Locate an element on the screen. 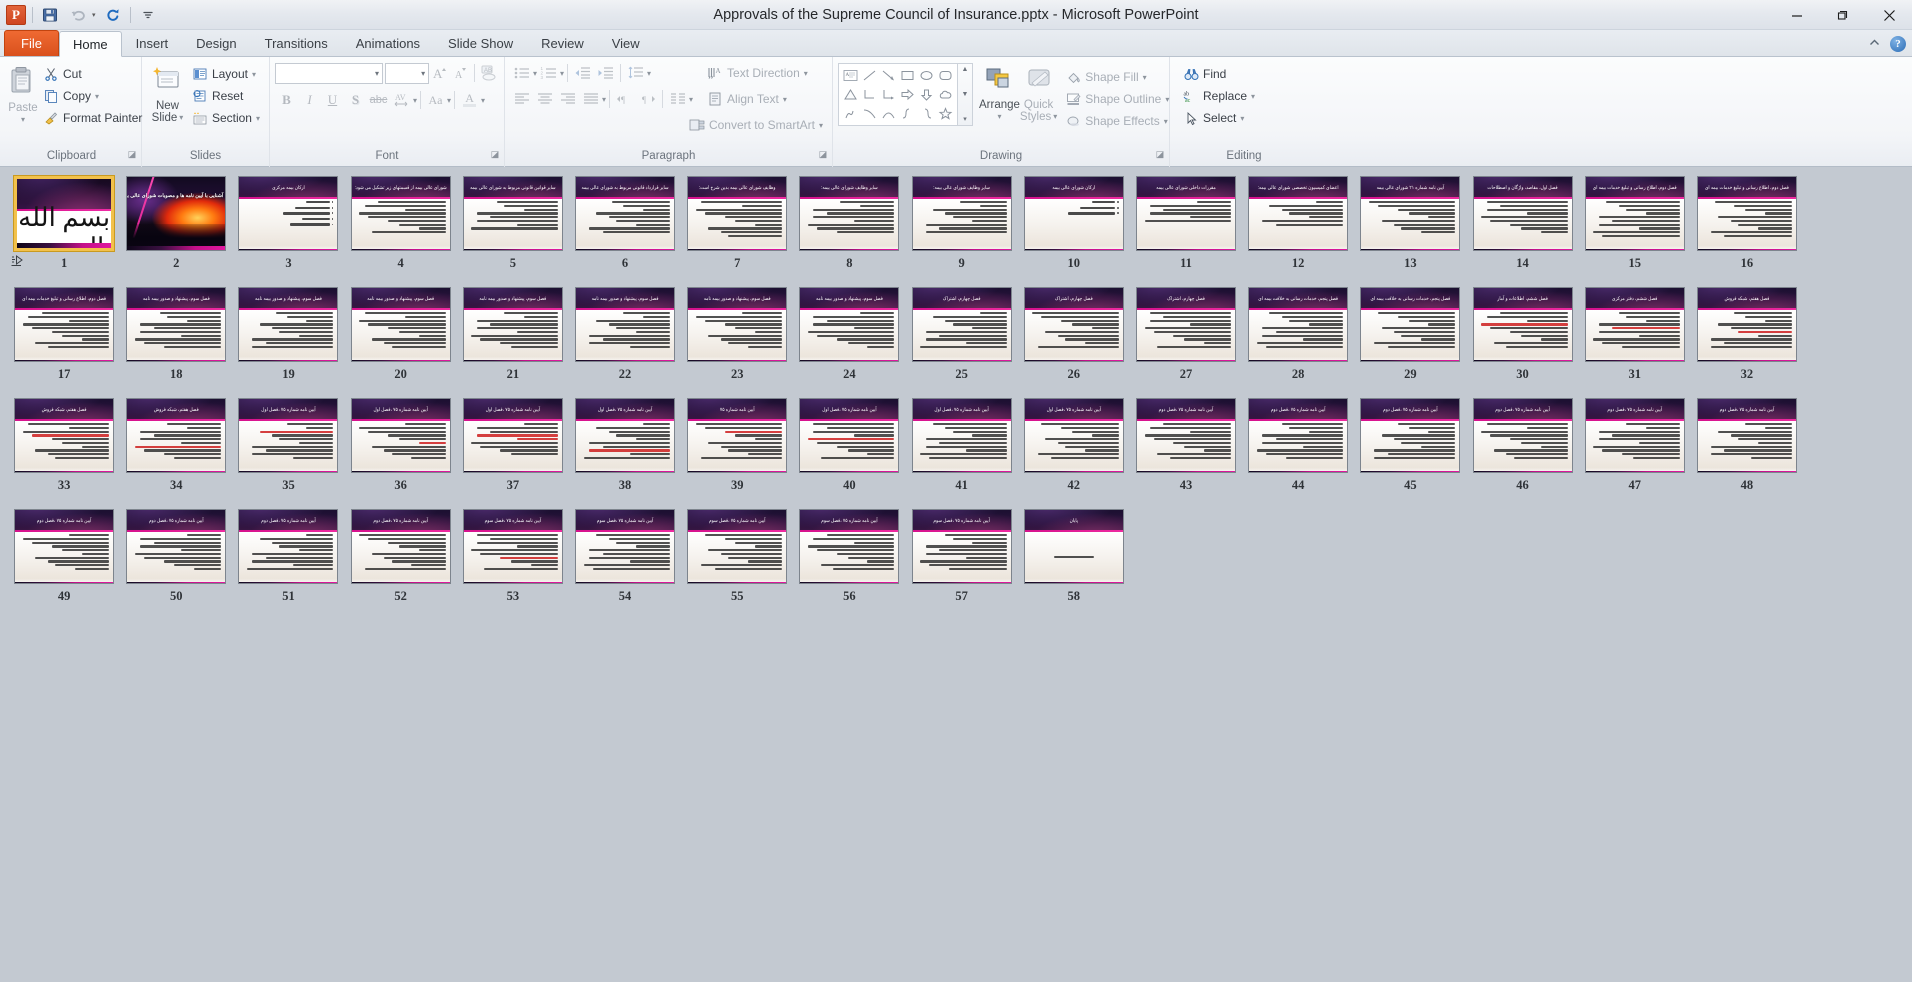 The image size is (1912, 982). shape-oval-icon is located at coordinates (926, 75).